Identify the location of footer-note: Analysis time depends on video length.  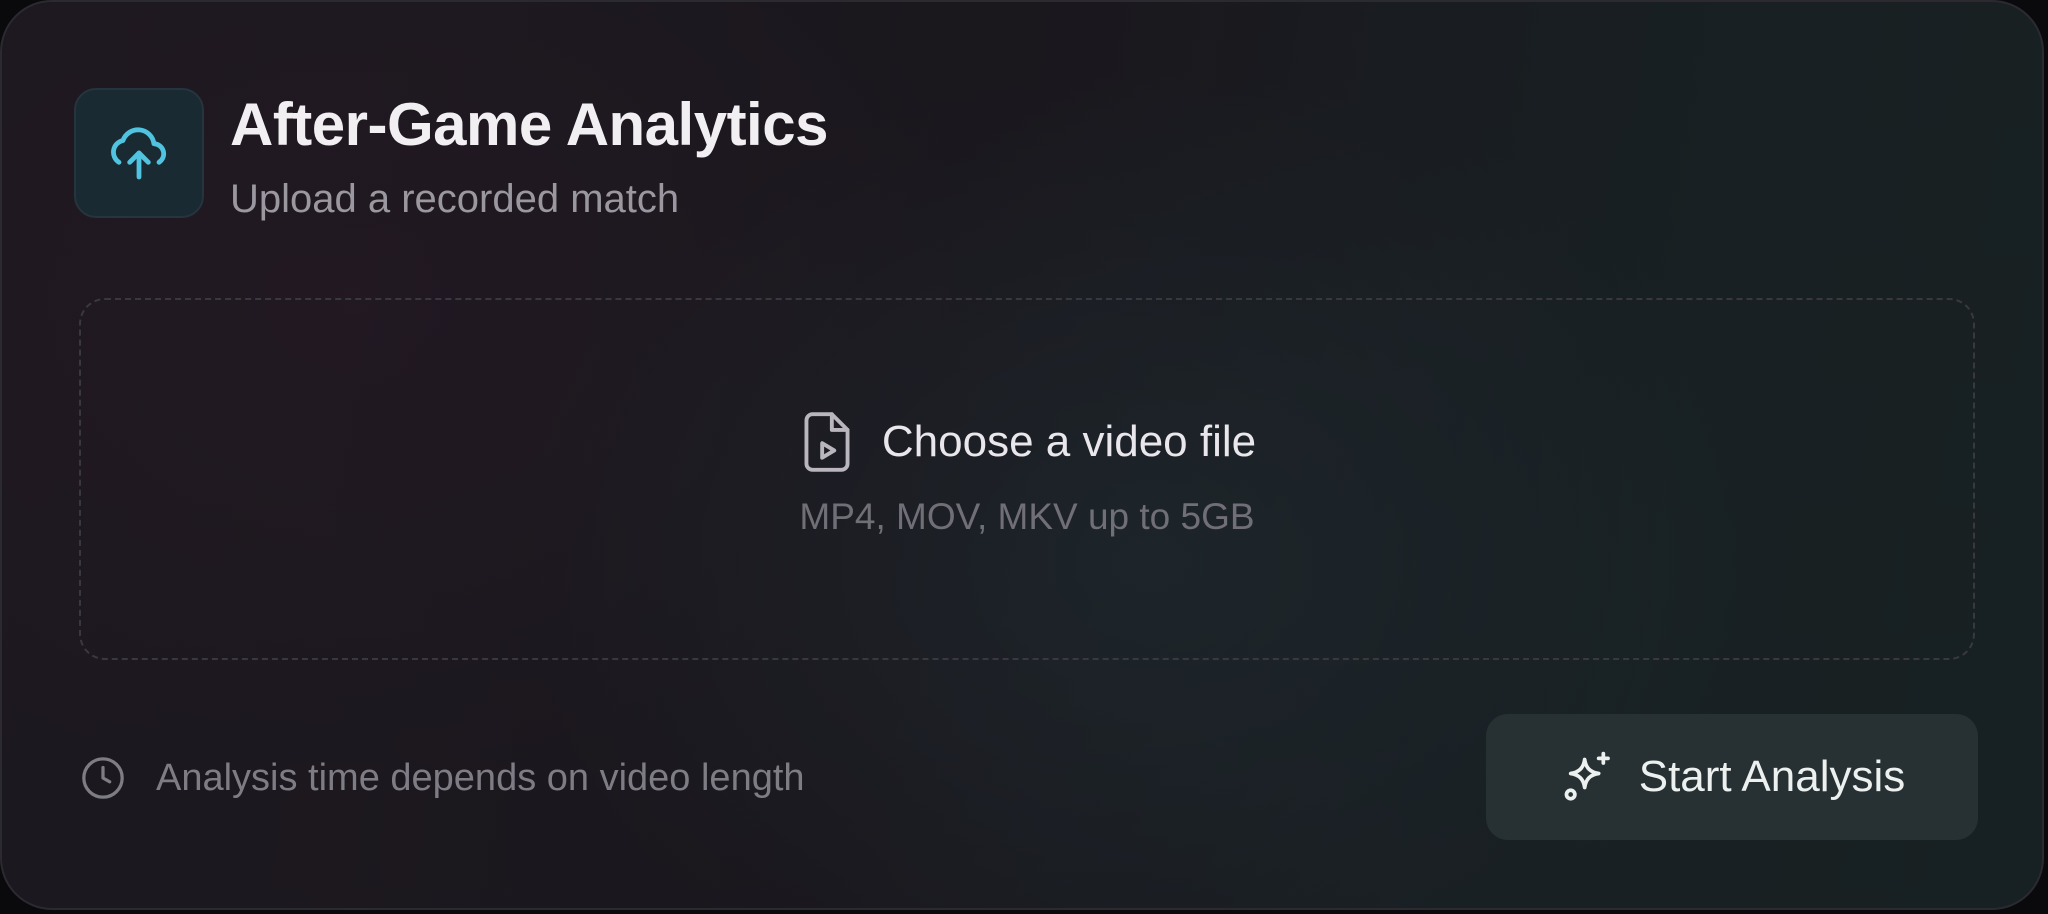
(442, 778).